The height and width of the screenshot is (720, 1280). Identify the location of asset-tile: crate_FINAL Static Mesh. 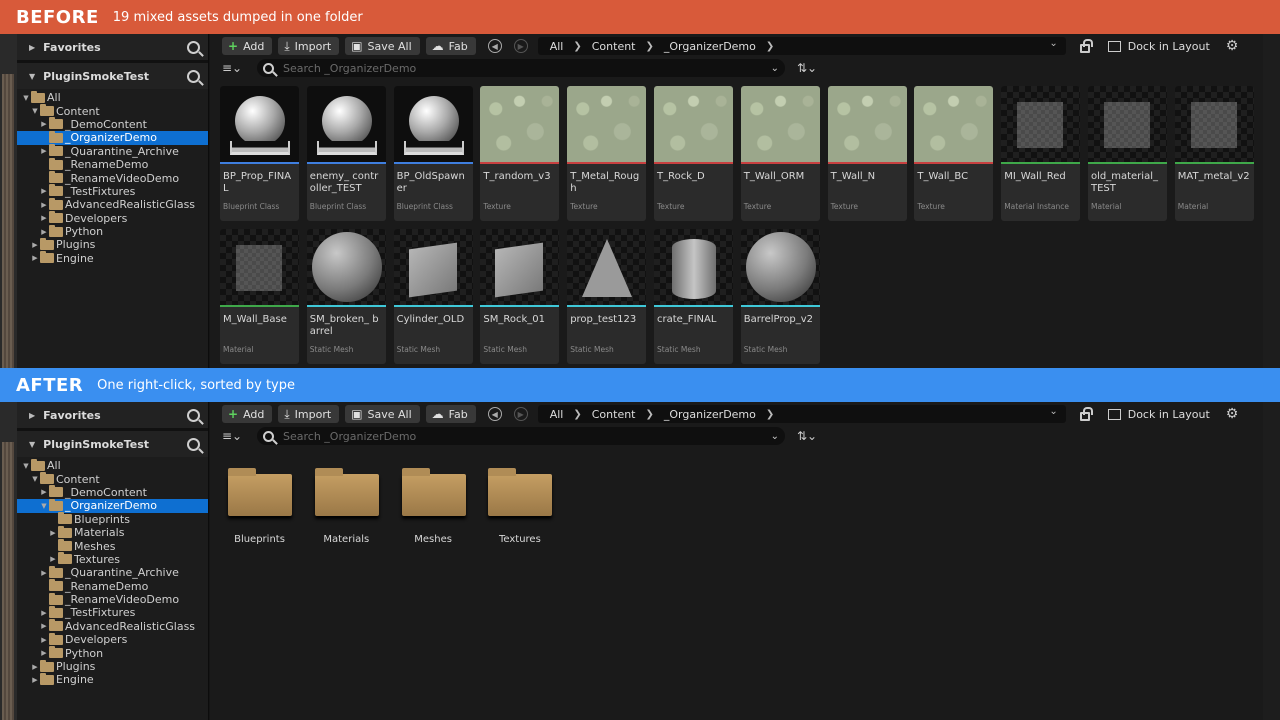
(693, 296).